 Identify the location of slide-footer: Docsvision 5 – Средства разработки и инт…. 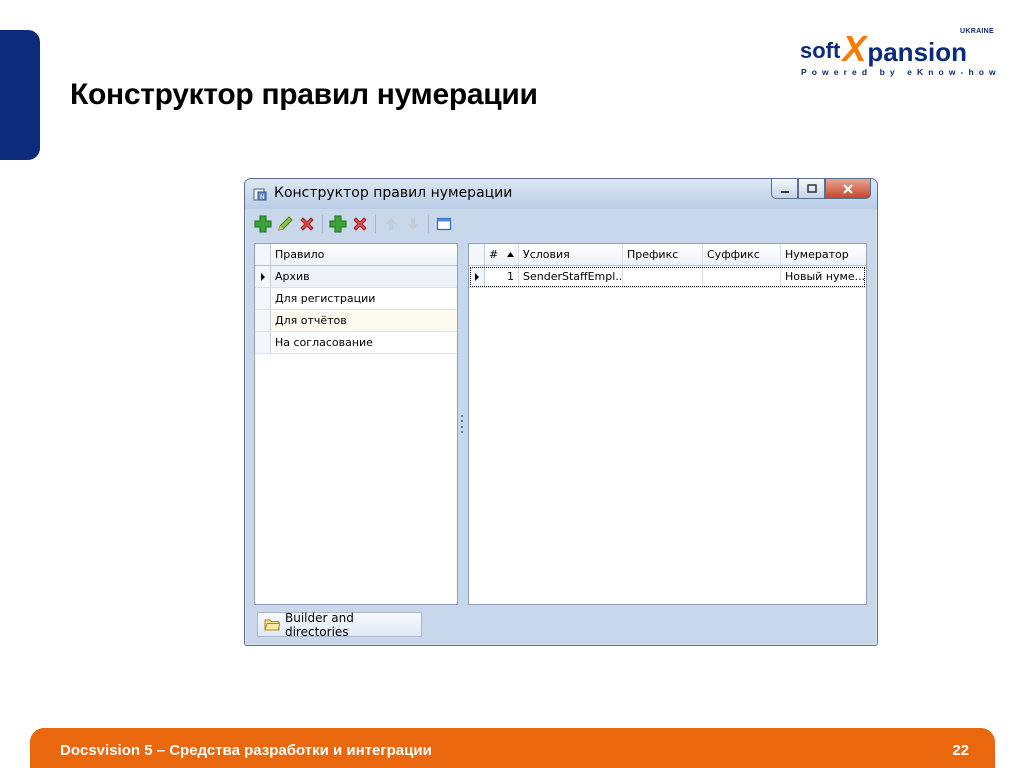
(512, 748).